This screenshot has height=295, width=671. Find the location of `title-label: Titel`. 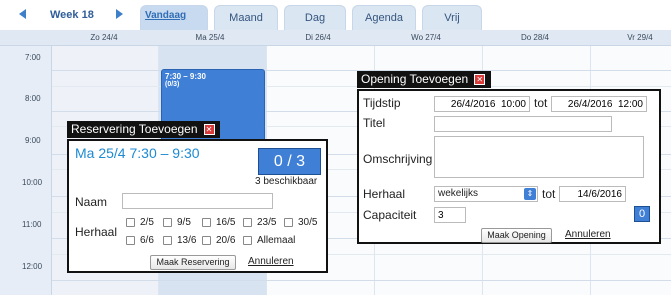

title-label: Titel is located at coordinates (374, 123).